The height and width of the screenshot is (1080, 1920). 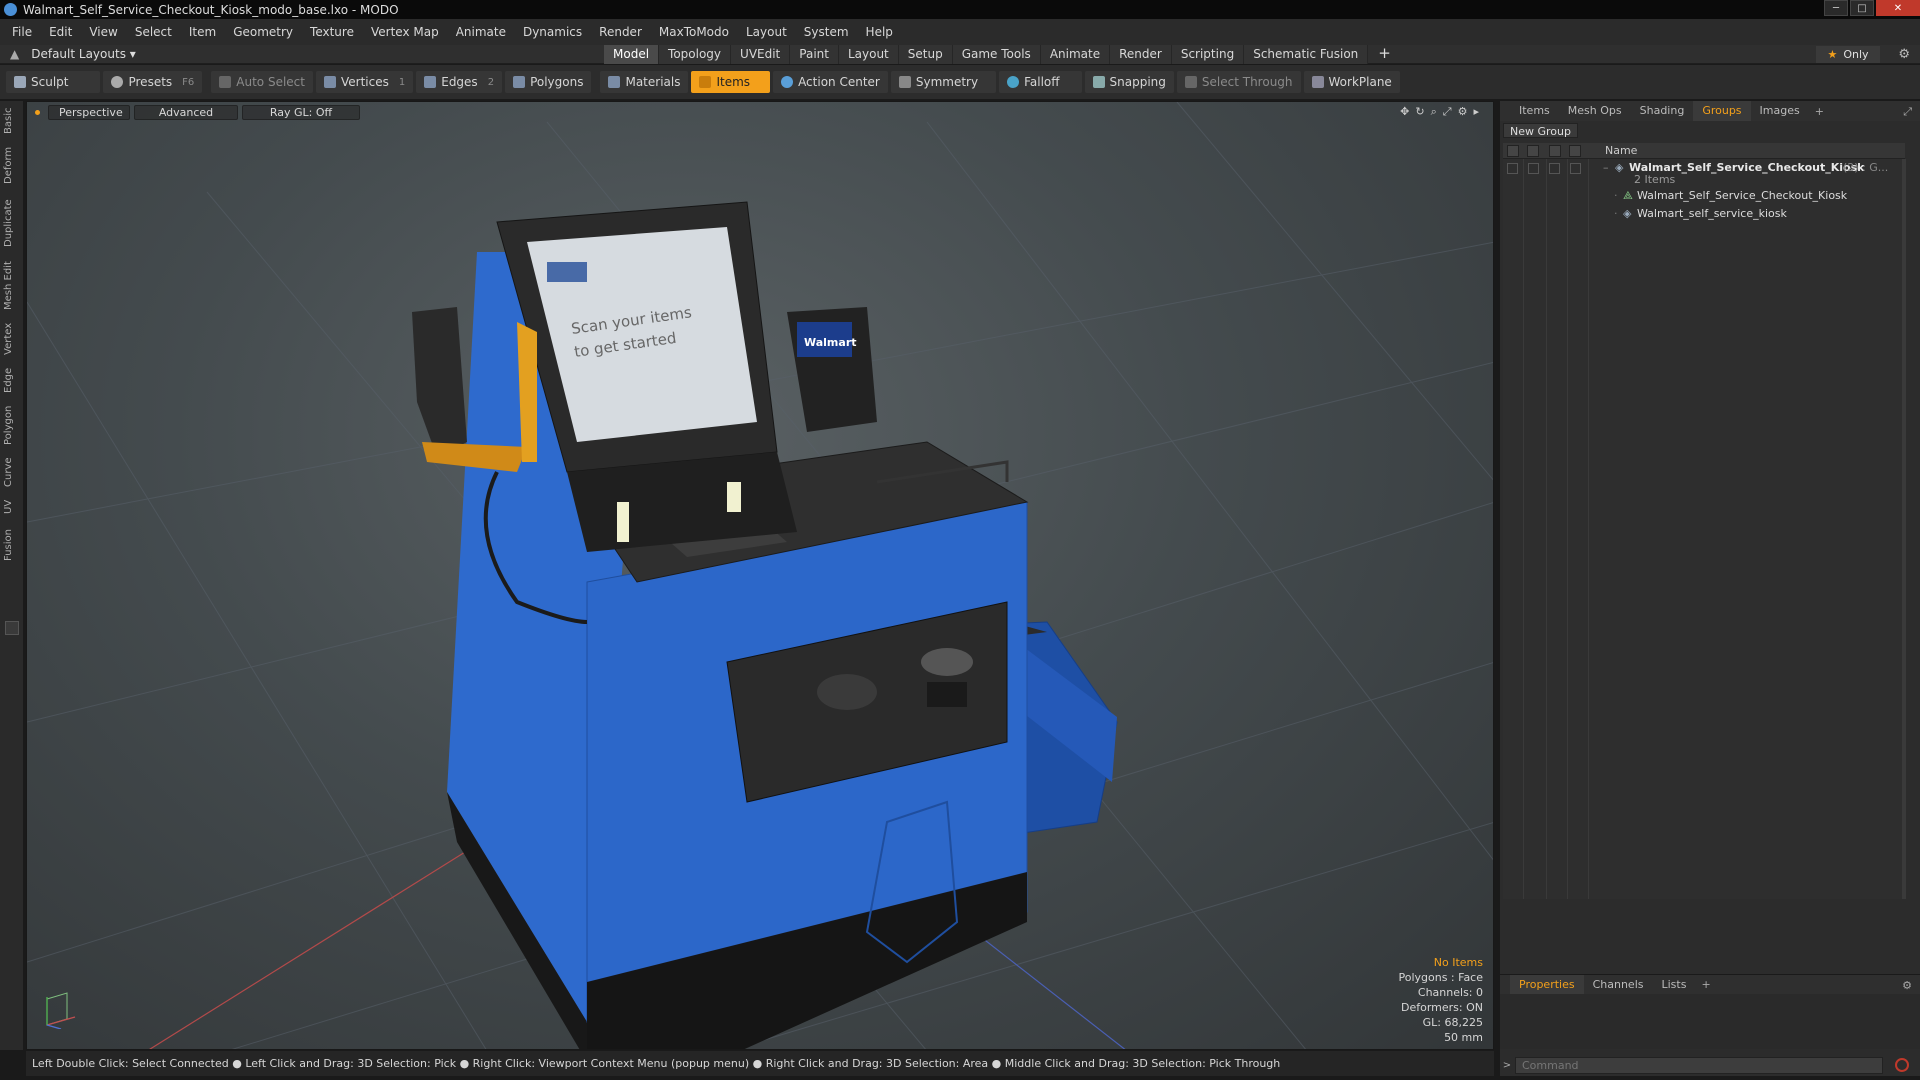 I want to click on command-history-icon: >, so click(x=1507, y=1065).